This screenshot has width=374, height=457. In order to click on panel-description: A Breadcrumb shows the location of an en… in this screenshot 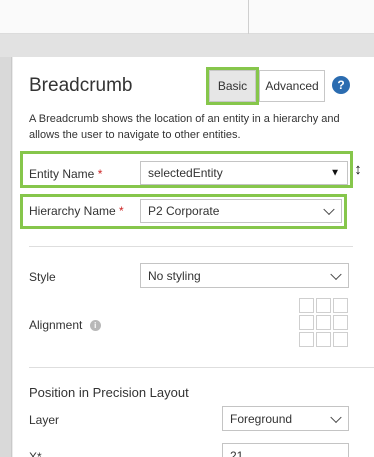, I will do `click(184, 127)`.